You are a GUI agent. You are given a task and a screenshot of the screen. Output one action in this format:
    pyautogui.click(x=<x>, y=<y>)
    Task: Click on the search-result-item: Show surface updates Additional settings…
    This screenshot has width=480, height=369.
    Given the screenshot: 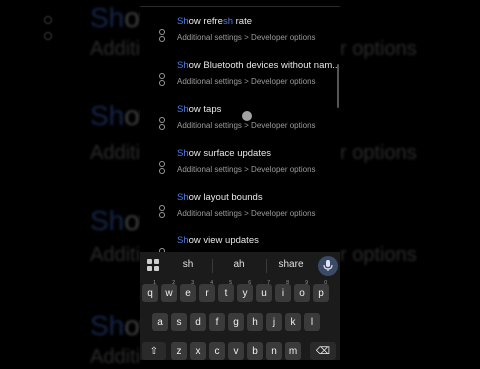 What is the action you would take?
    pyautogui.click(x=240, y=167)
    